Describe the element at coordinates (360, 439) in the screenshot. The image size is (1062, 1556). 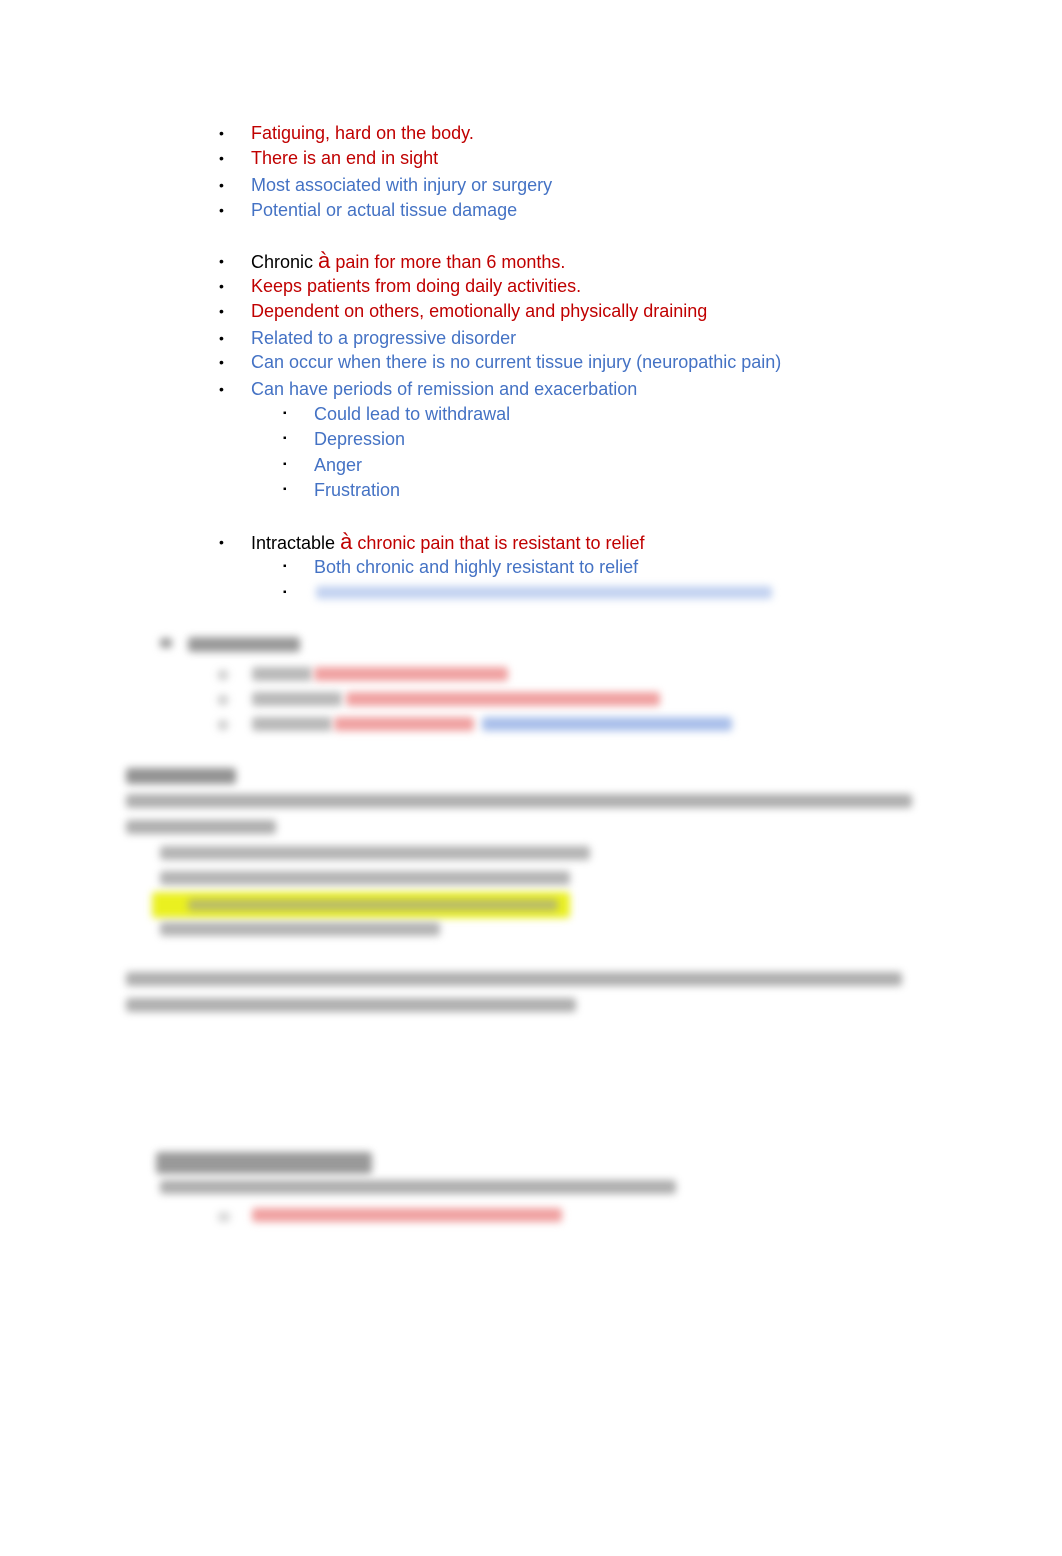
I see `item-text: Depression` at that location.